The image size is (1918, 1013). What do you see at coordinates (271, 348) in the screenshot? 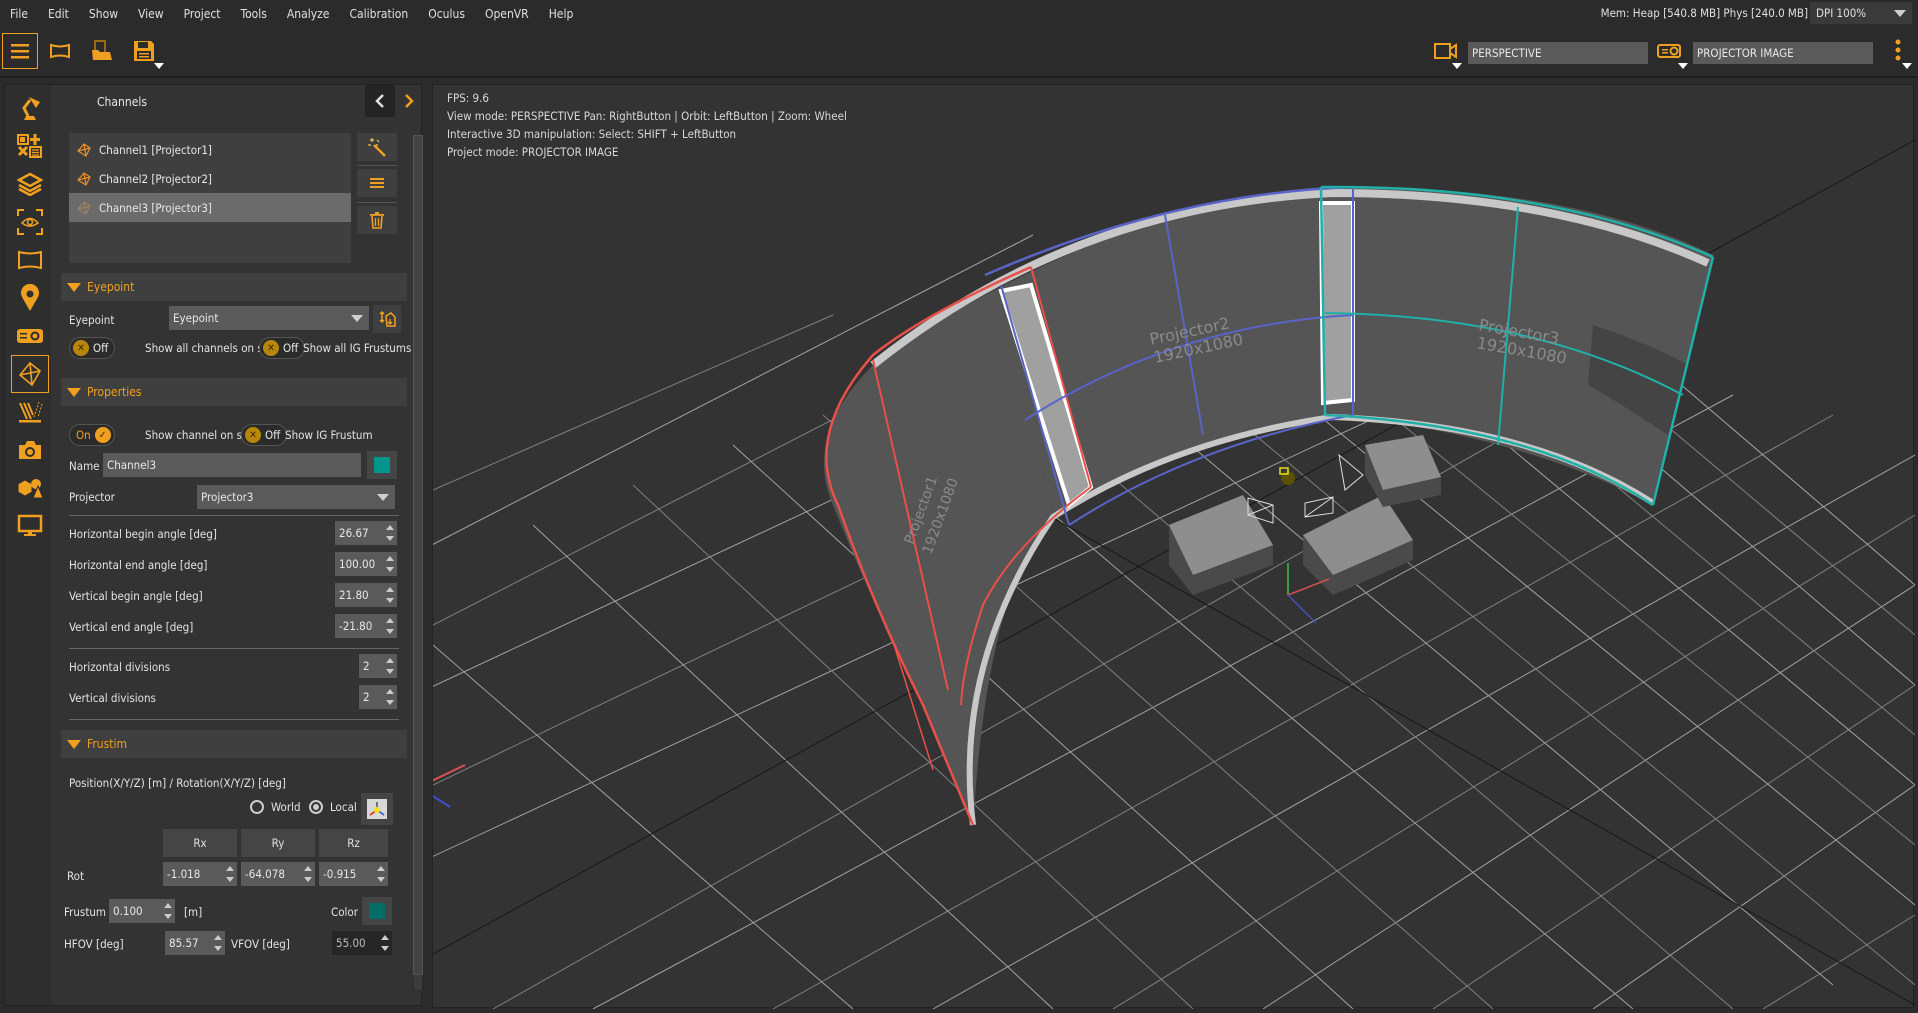
I see `x-icon: ✕` at bounding box center [271, 348].